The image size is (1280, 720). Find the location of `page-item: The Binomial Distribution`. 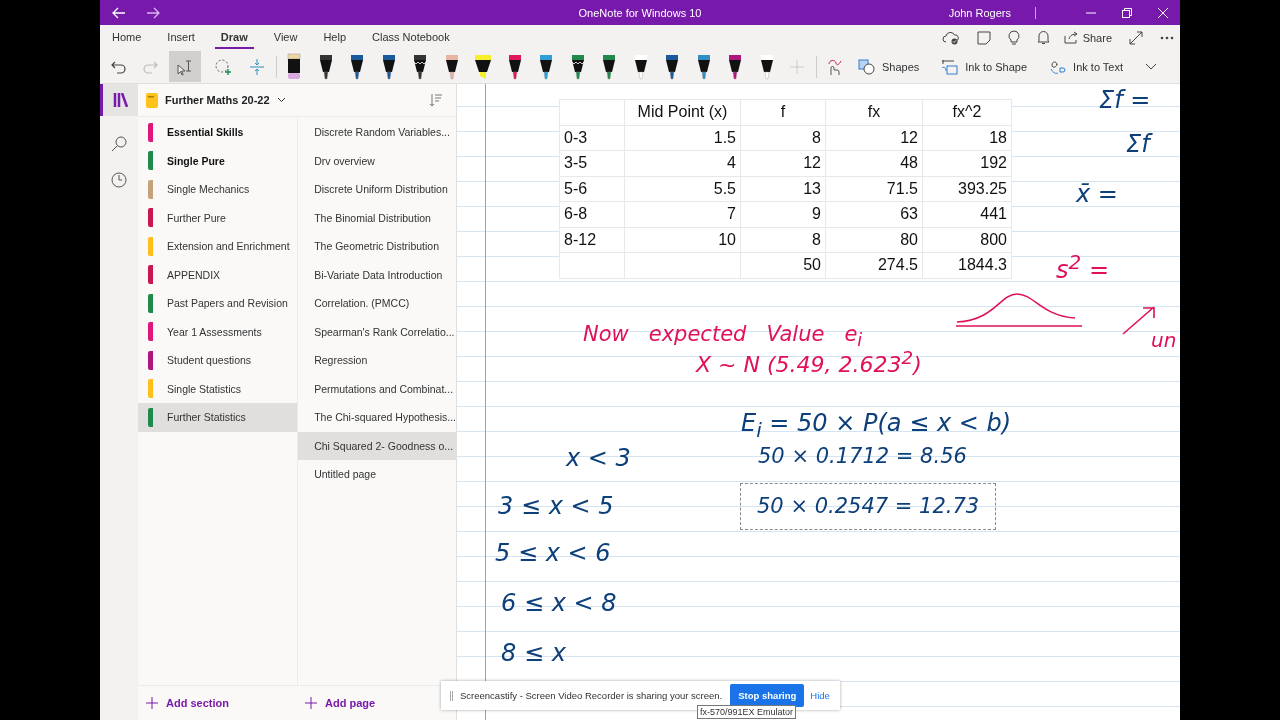

page-item: The Binomial Distribution is located at coordinates (377, 217).